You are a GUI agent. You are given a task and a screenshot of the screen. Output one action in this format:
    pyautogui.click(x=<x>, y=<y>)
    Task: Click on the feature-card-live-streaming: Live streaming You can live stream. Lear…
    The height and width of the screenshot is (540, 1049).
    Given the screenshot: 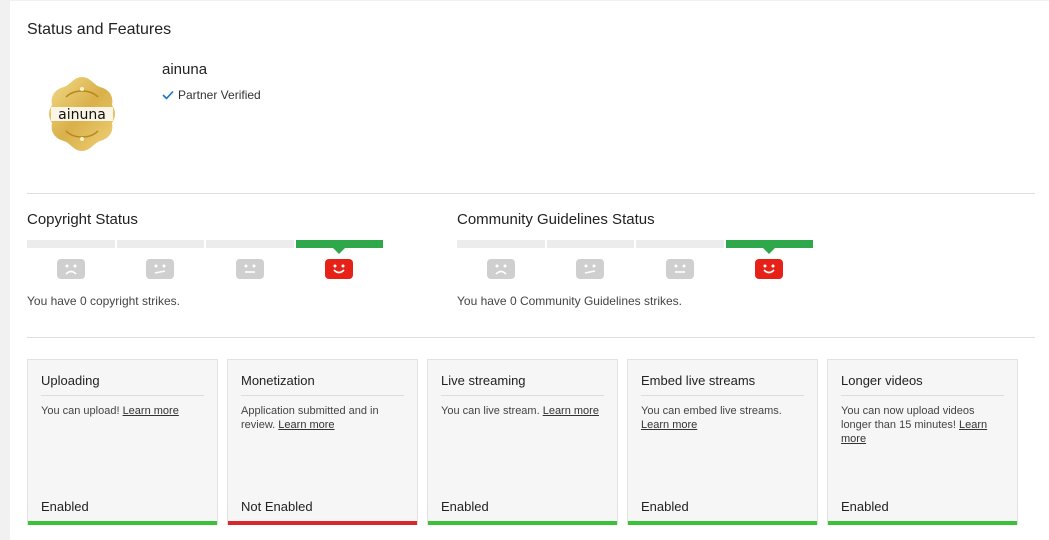 What is the action you would take?
    pyautogui.click(x=522, y=442)
    